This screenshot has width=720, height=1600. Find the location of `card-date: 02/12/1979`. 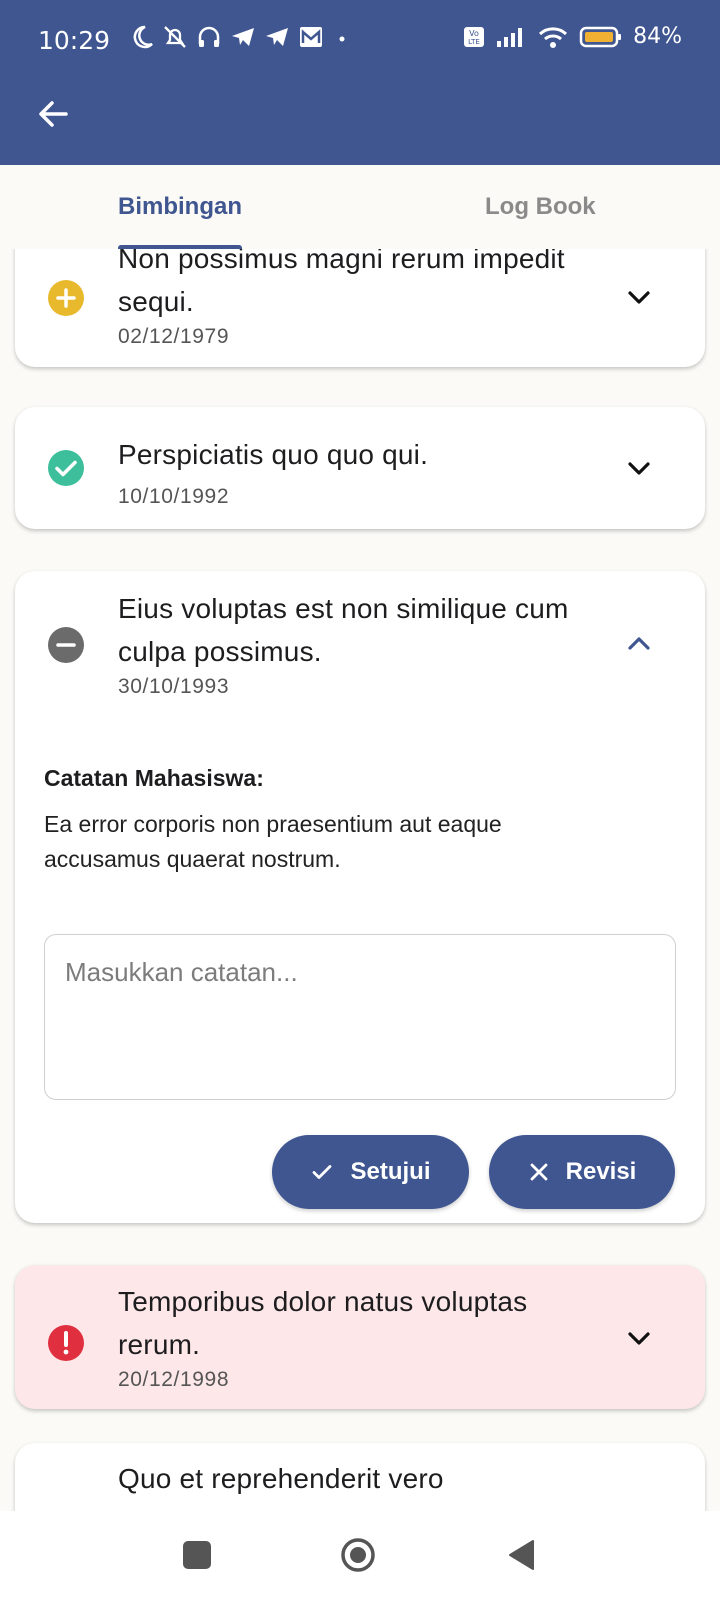

card-date: 02/12/1979 is located at coordinates (174, 336).